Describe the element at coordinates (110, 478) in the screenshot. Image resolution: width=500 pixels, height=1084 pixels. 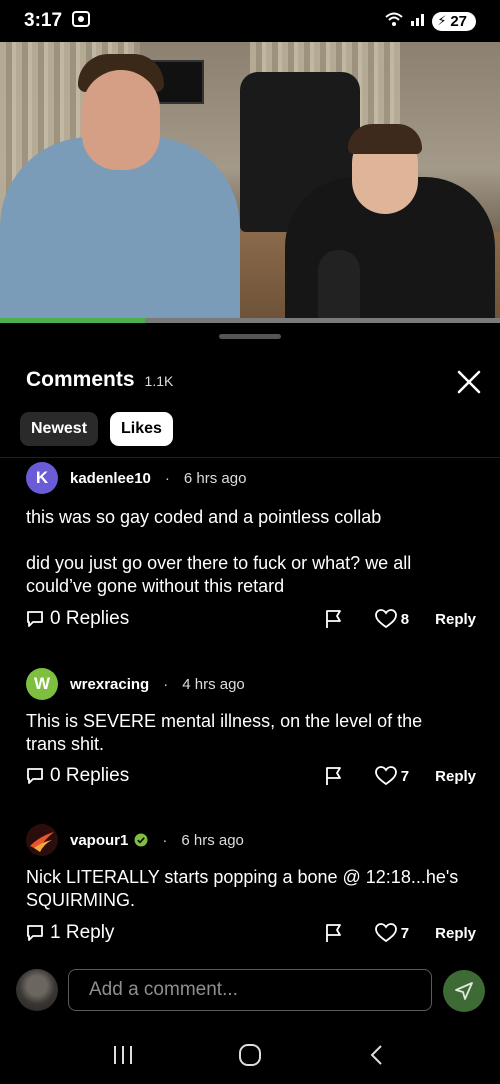
I see `comment-username: kadenlee10` at that location.